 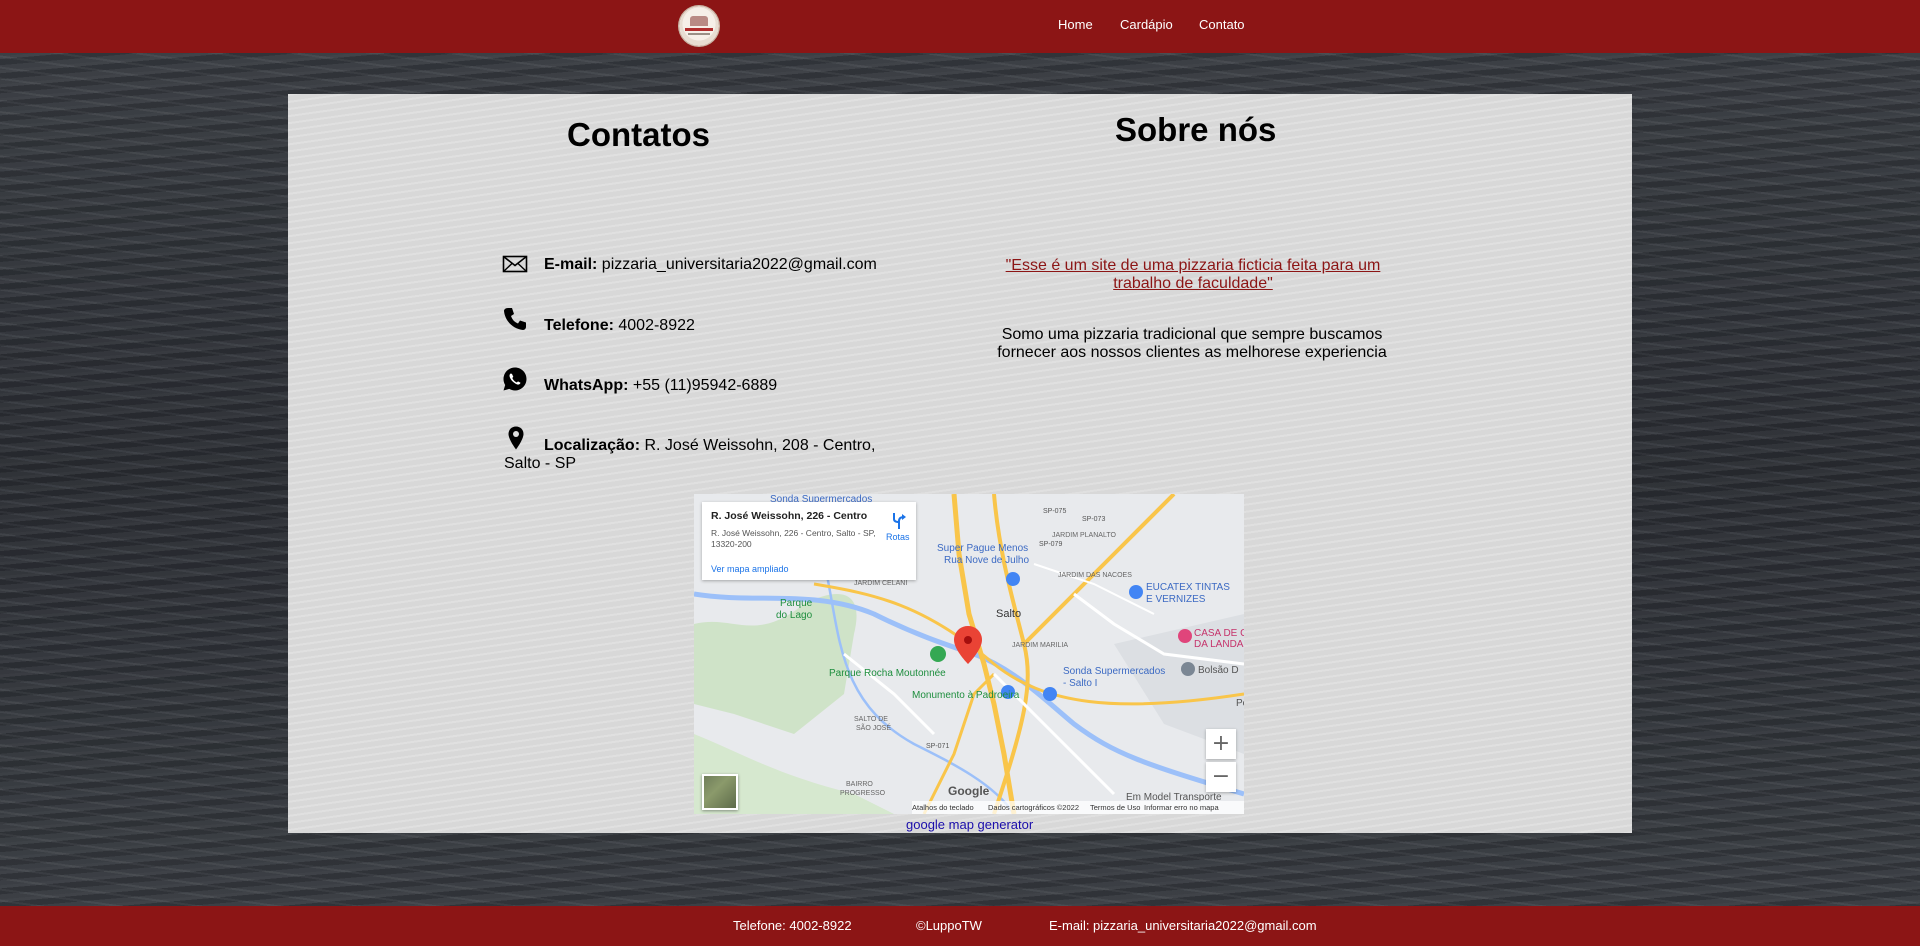 What do you see at coordinates (789, 516) in the screenshot?
I see `map-card-title: R. José Weissohn, 226 - Centro` at bounding box center [789, 516].